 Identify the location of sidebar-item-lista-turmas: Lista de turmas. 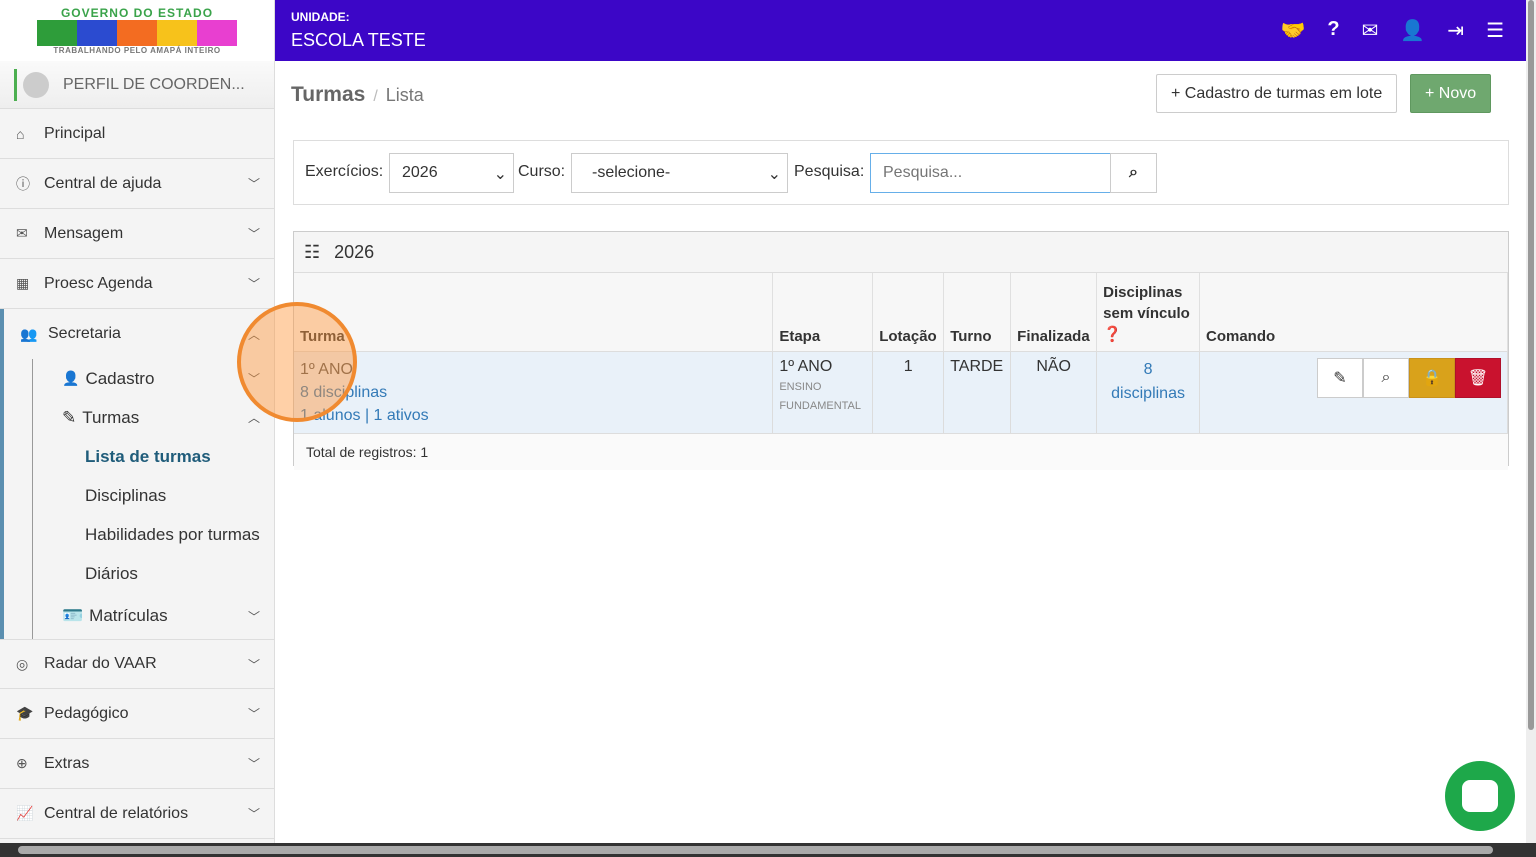
(139, 456).